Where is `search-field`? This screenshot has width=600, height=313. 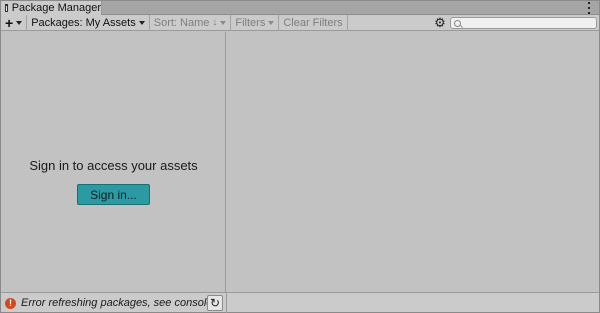 search-field is located at coordinates (523, 23).